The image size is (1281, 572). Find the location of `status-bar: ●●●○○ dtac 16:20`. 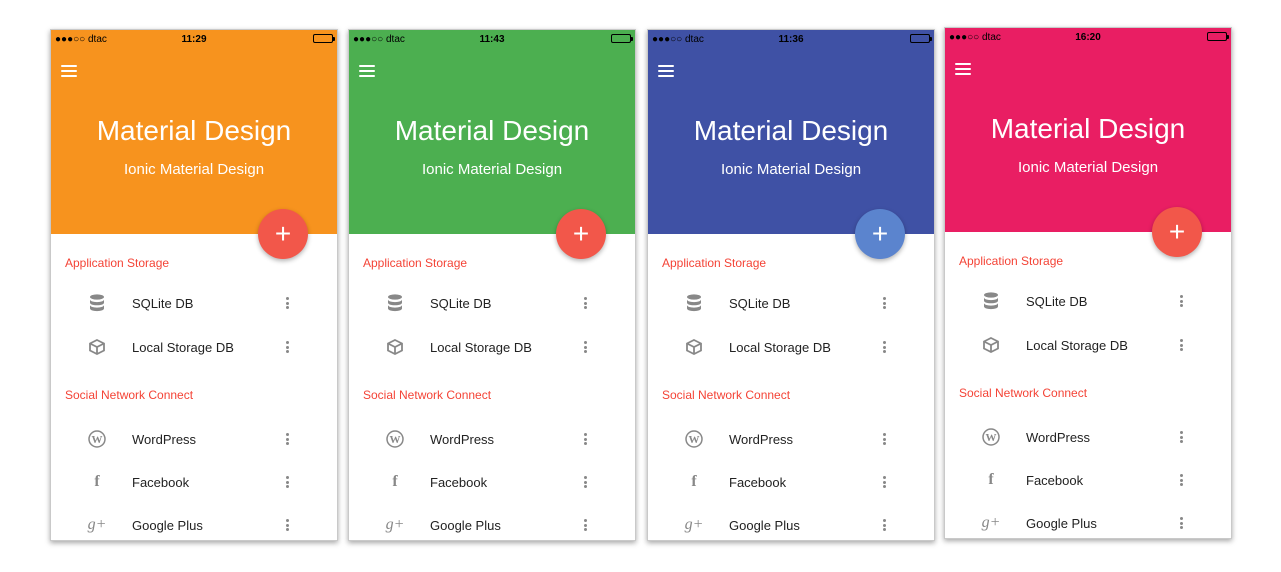

status-bar: ●●●○○ dtac 16:20 is located at coordinates (1088, 38).